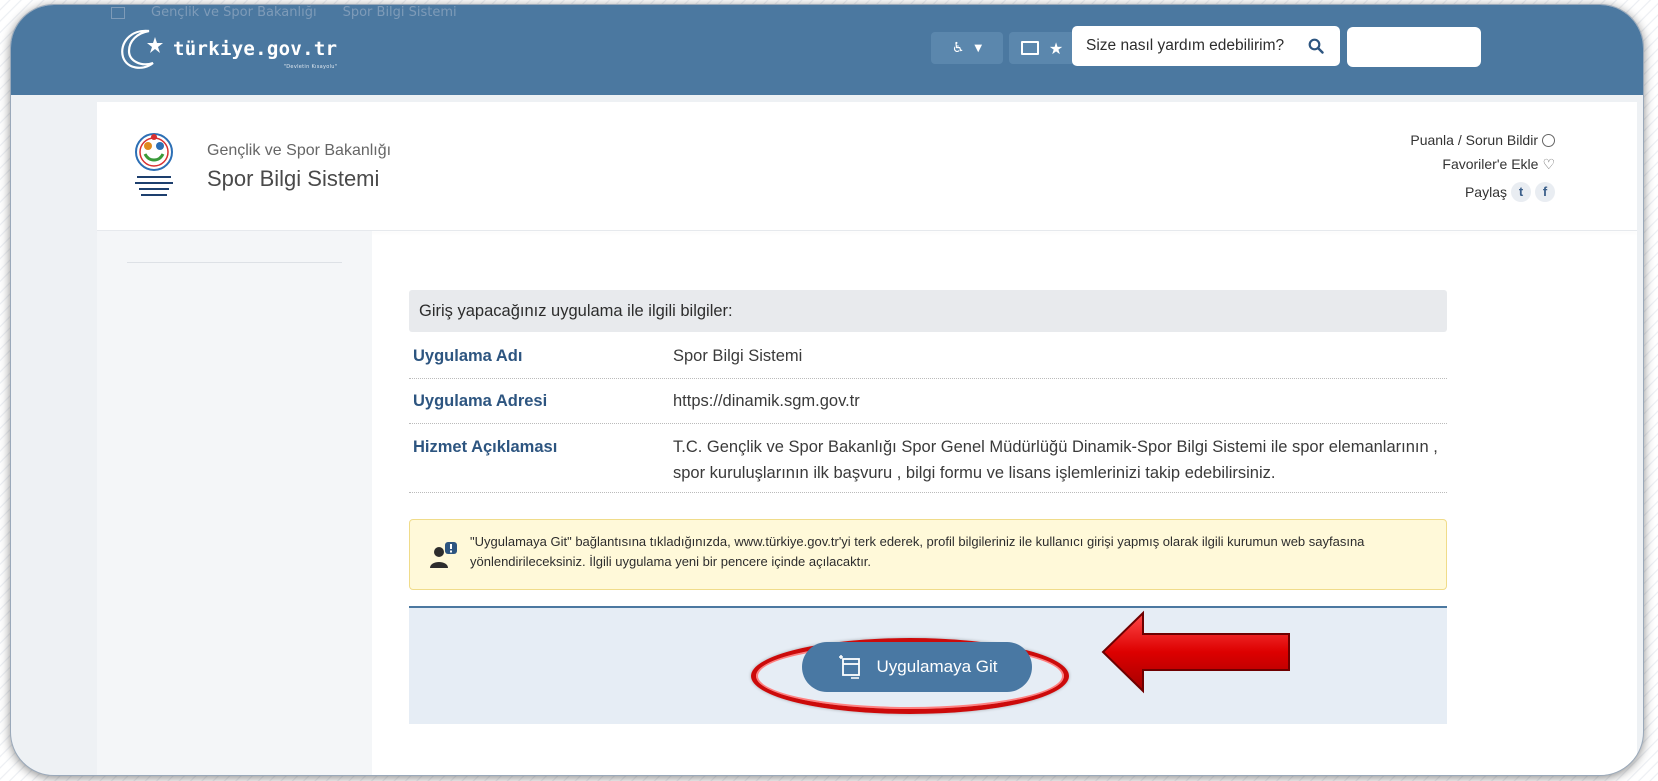 This screenshot has width=1658, height=781. I want to click on favorite-label: Favoriler'e Ekle, so click(1490, 164).